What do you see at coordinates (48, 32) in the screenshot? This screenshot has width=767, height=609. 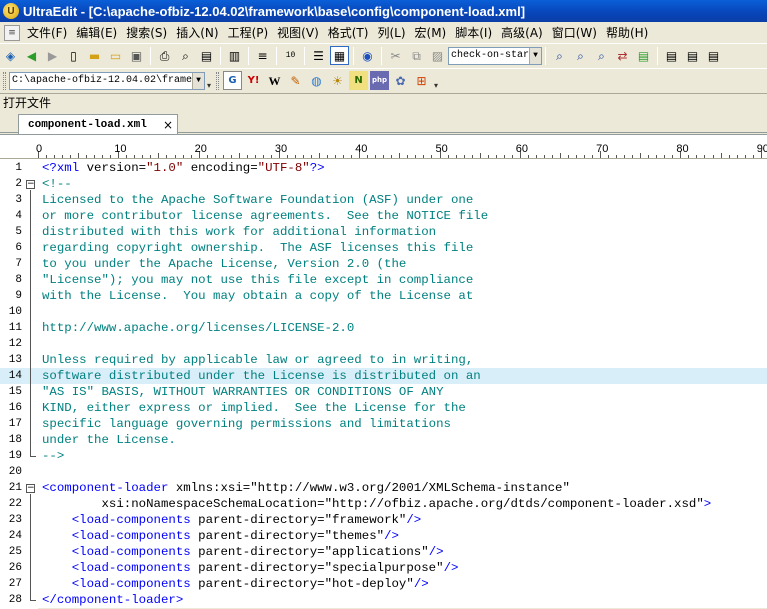 I see `menu-file: 文件(F)` at bounding box center [48, 32].